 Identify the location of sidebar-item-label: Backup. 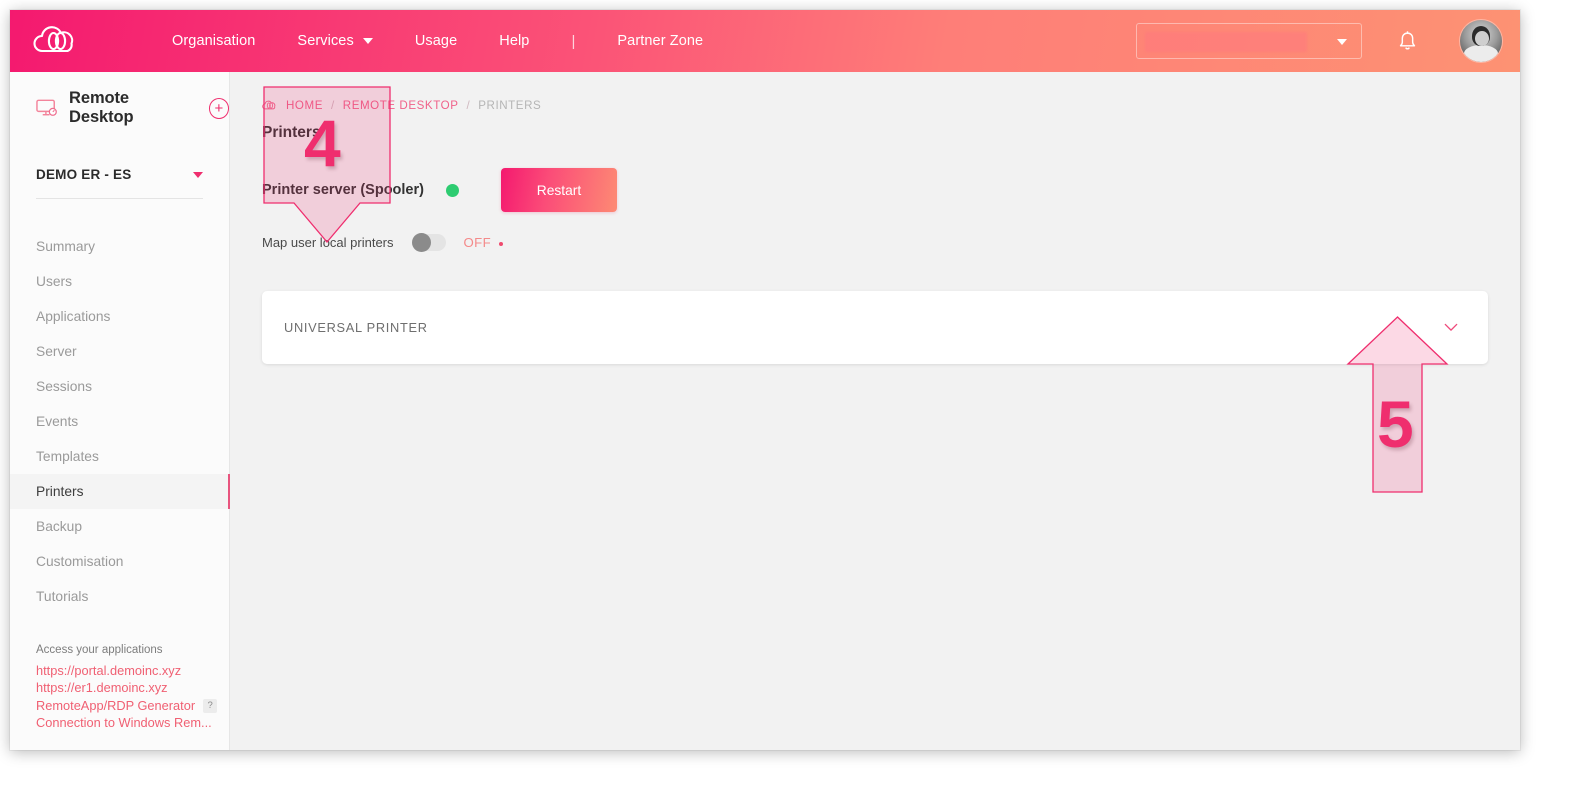
(59, 526).